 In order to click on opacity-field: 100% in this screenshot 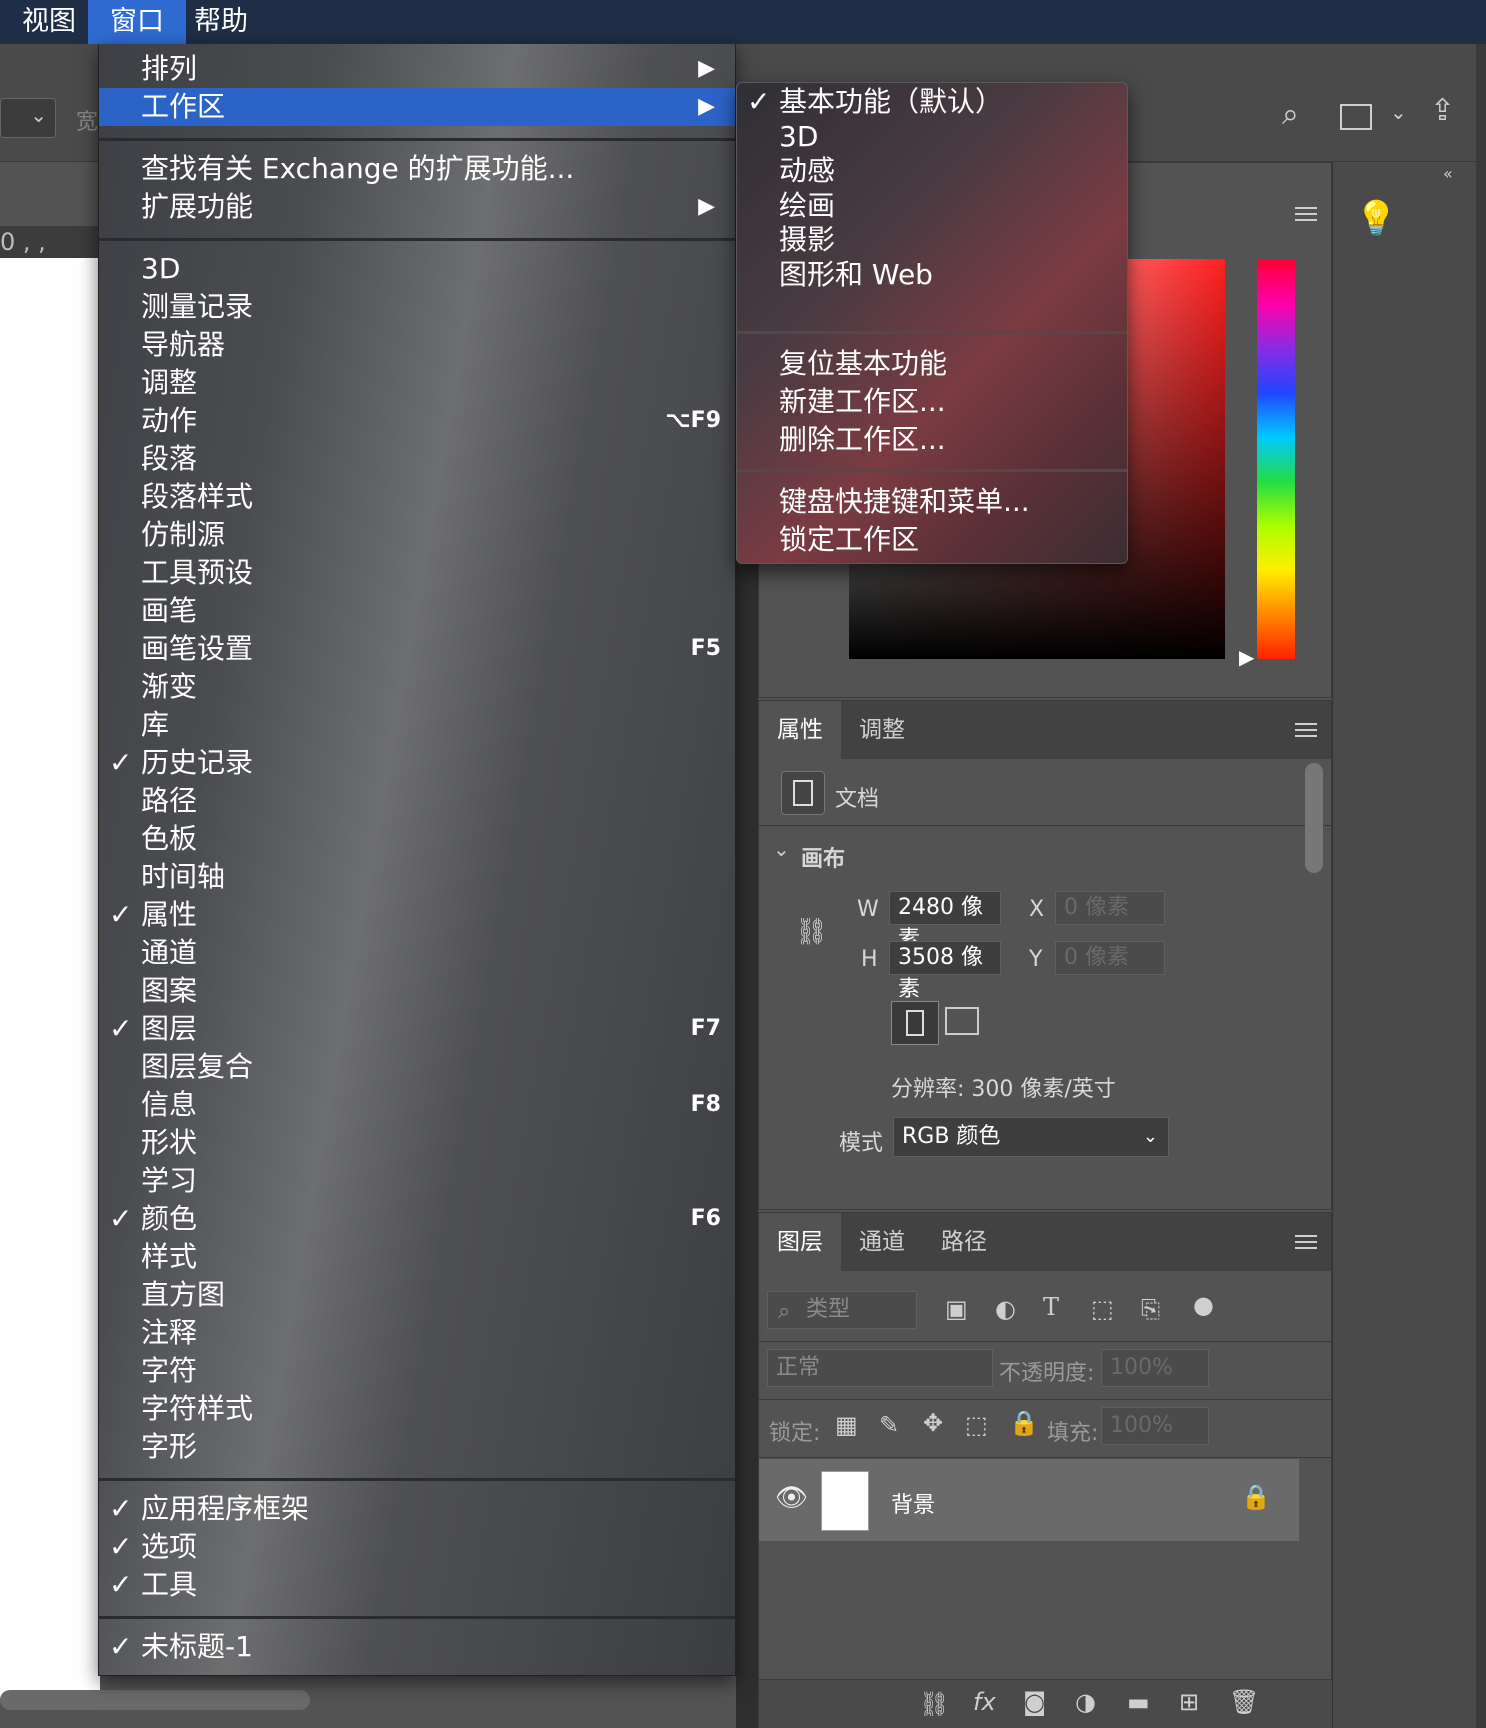, I will do `click(1155, 1368)`.